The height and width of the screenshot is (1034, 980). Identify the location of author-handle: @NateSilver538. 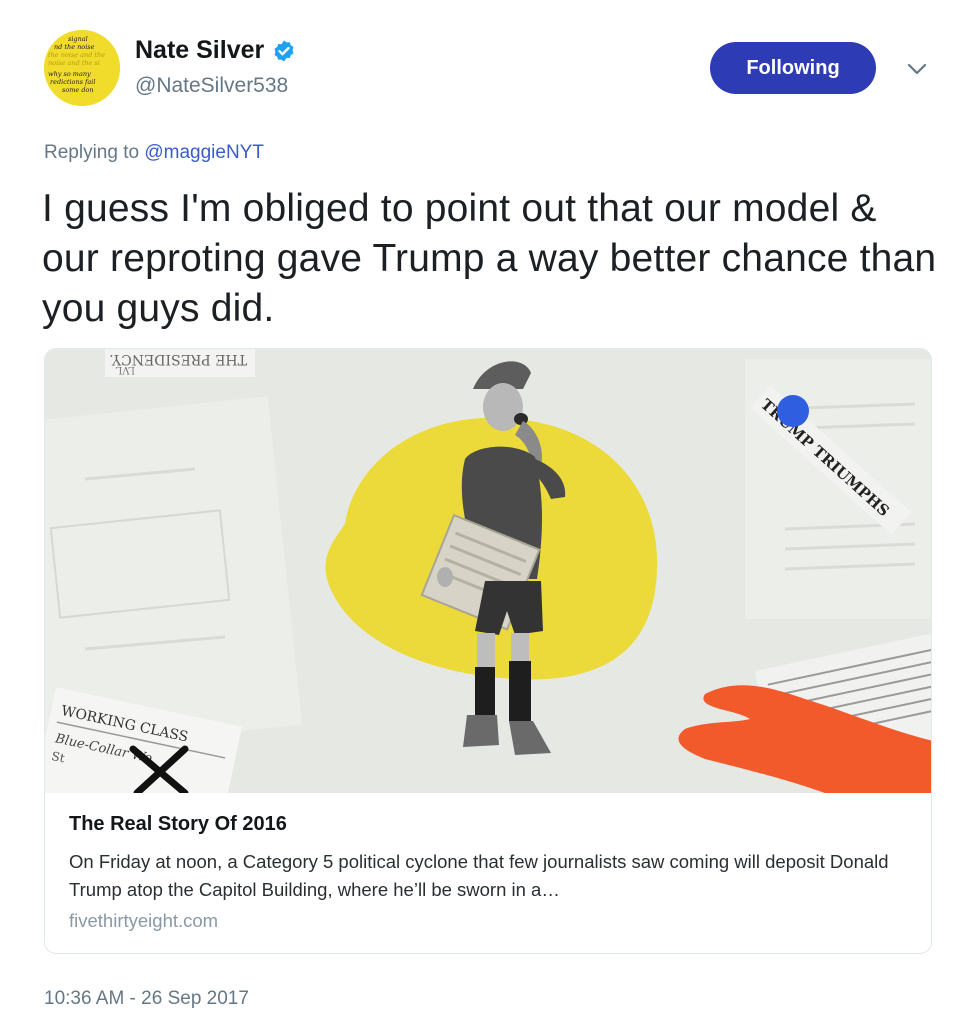
(211, 86).